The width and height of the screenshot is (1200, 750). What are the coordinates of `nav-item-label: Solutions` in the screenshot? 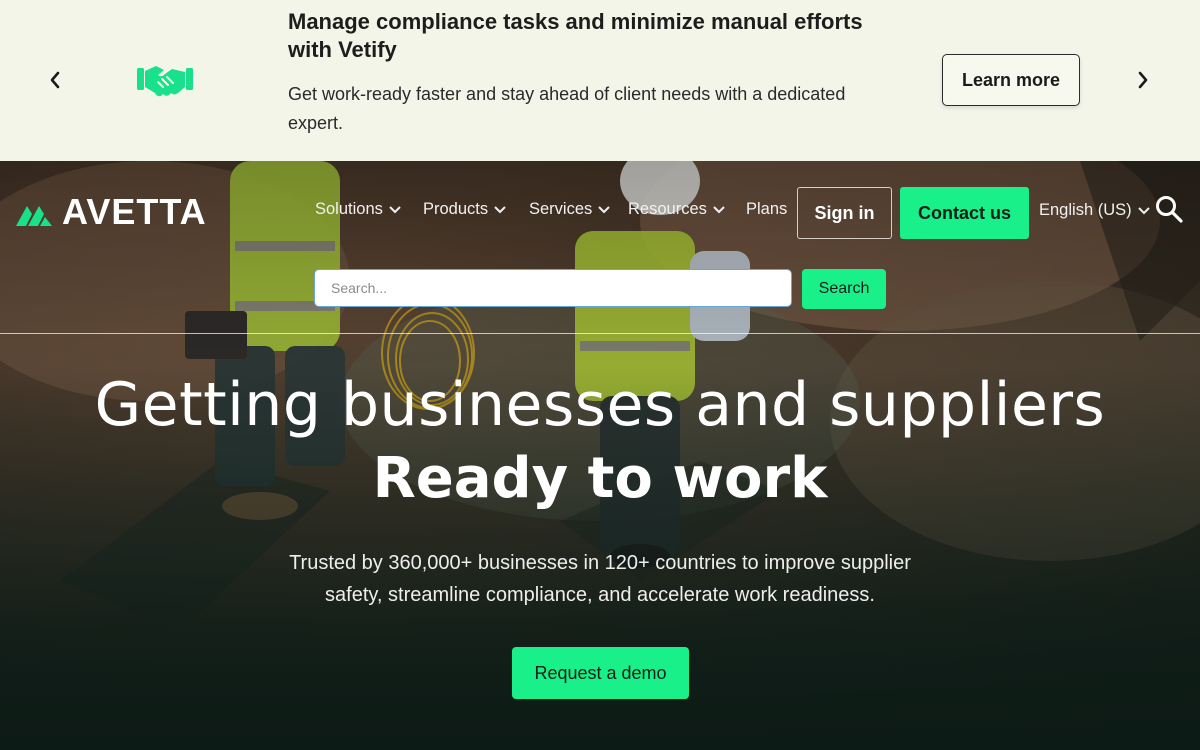 It's located at (349, 209).